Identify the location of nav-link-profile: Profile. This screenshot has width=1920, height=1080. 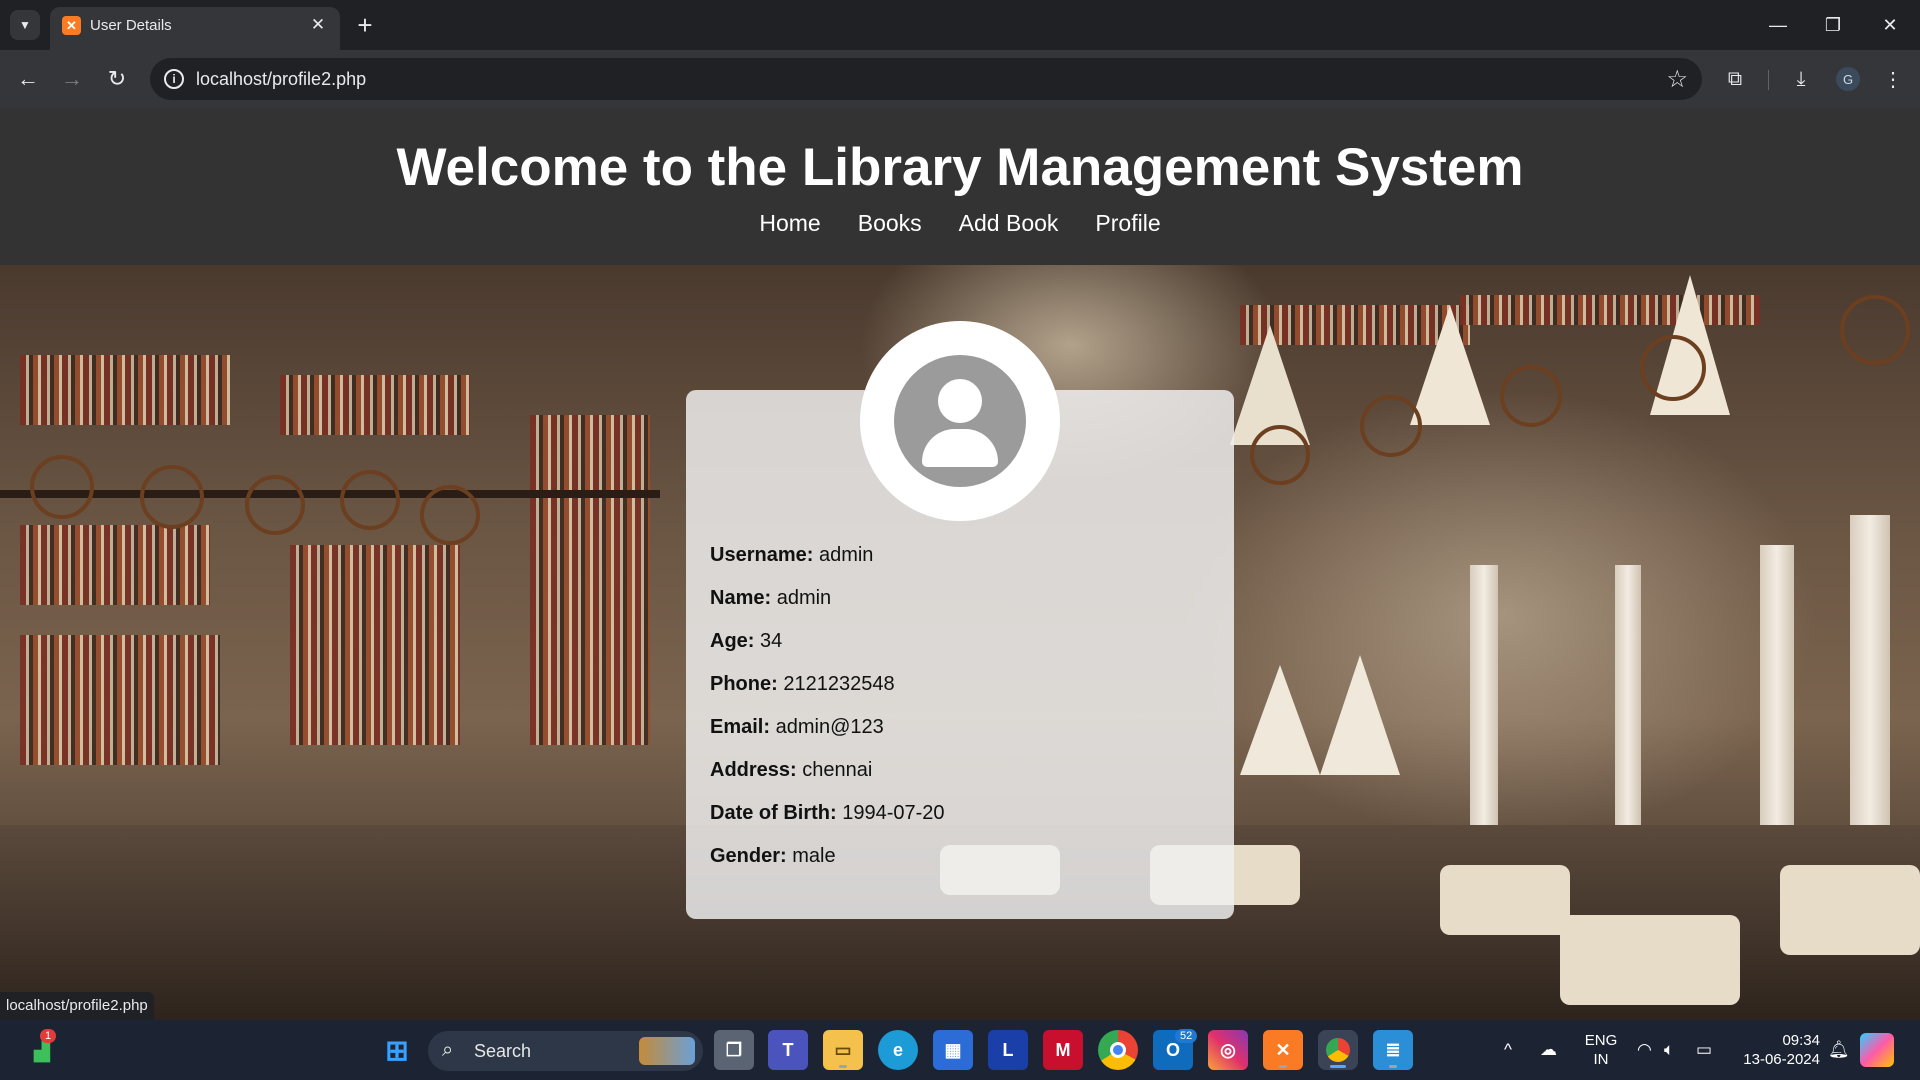
(1127, 223).